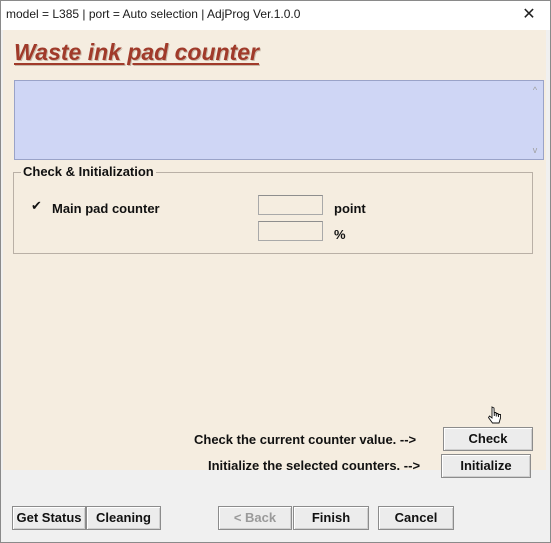  I want to click on point-value-field, so click(290, 205).